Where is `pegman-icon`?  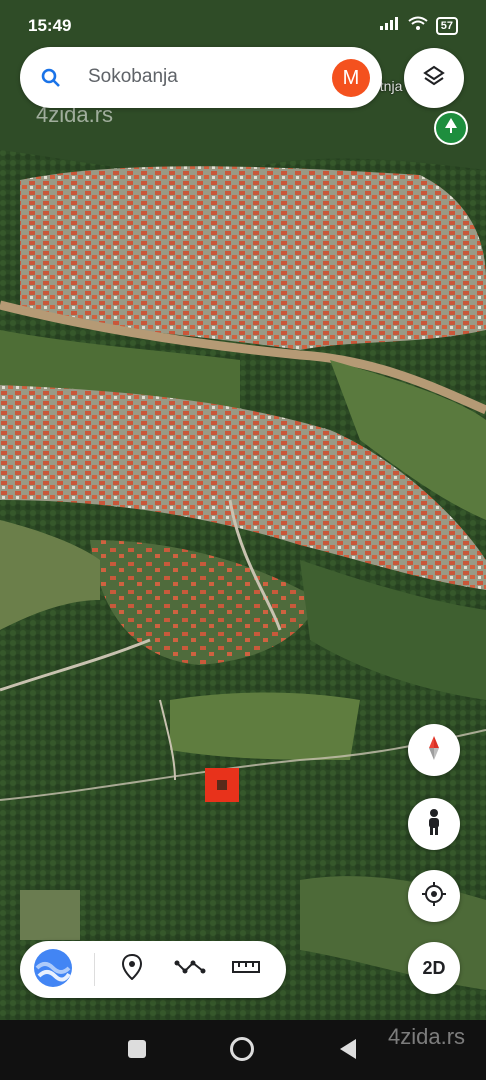
pegman-icon is located at coordinates (434, 824).